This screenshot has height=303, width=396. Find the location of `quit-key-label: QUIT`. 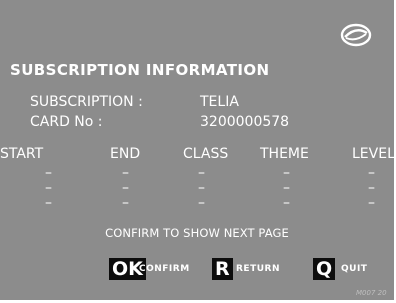

quit-key-label: QUIT is located at coordinates (354, 269).